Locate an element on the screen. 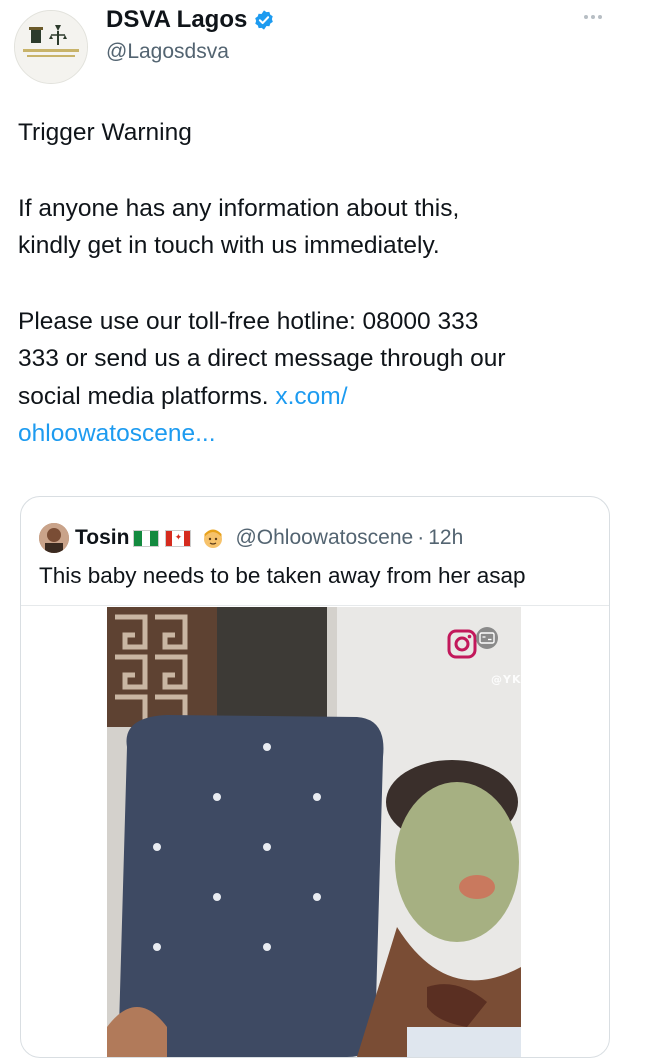 The width and height of the screenshot is (648, 1058). tweet-link: x.com/ is located at coordinates (311, 396).